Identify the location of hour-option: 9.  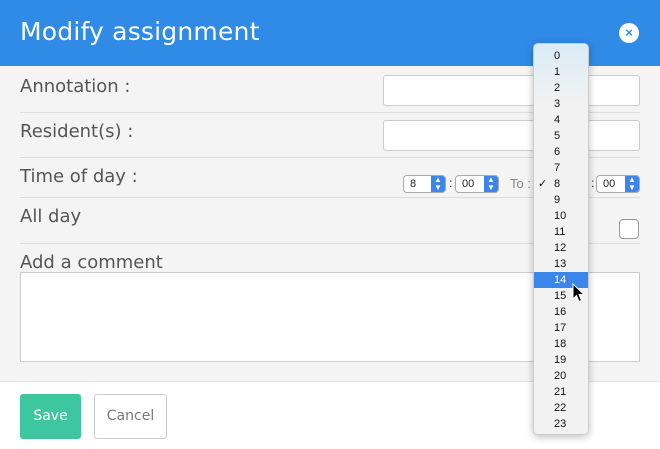
(561, 200).